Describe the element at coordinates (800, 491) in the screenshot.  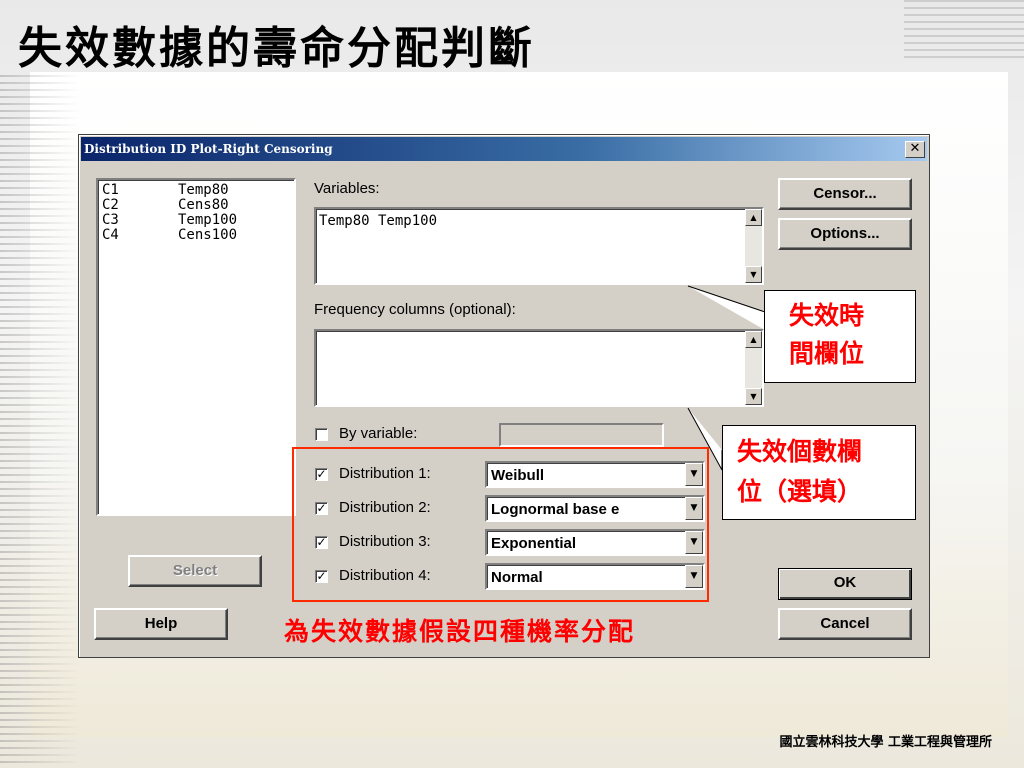
I see `frequency-callout-line-2: 位（選填）` at that location.